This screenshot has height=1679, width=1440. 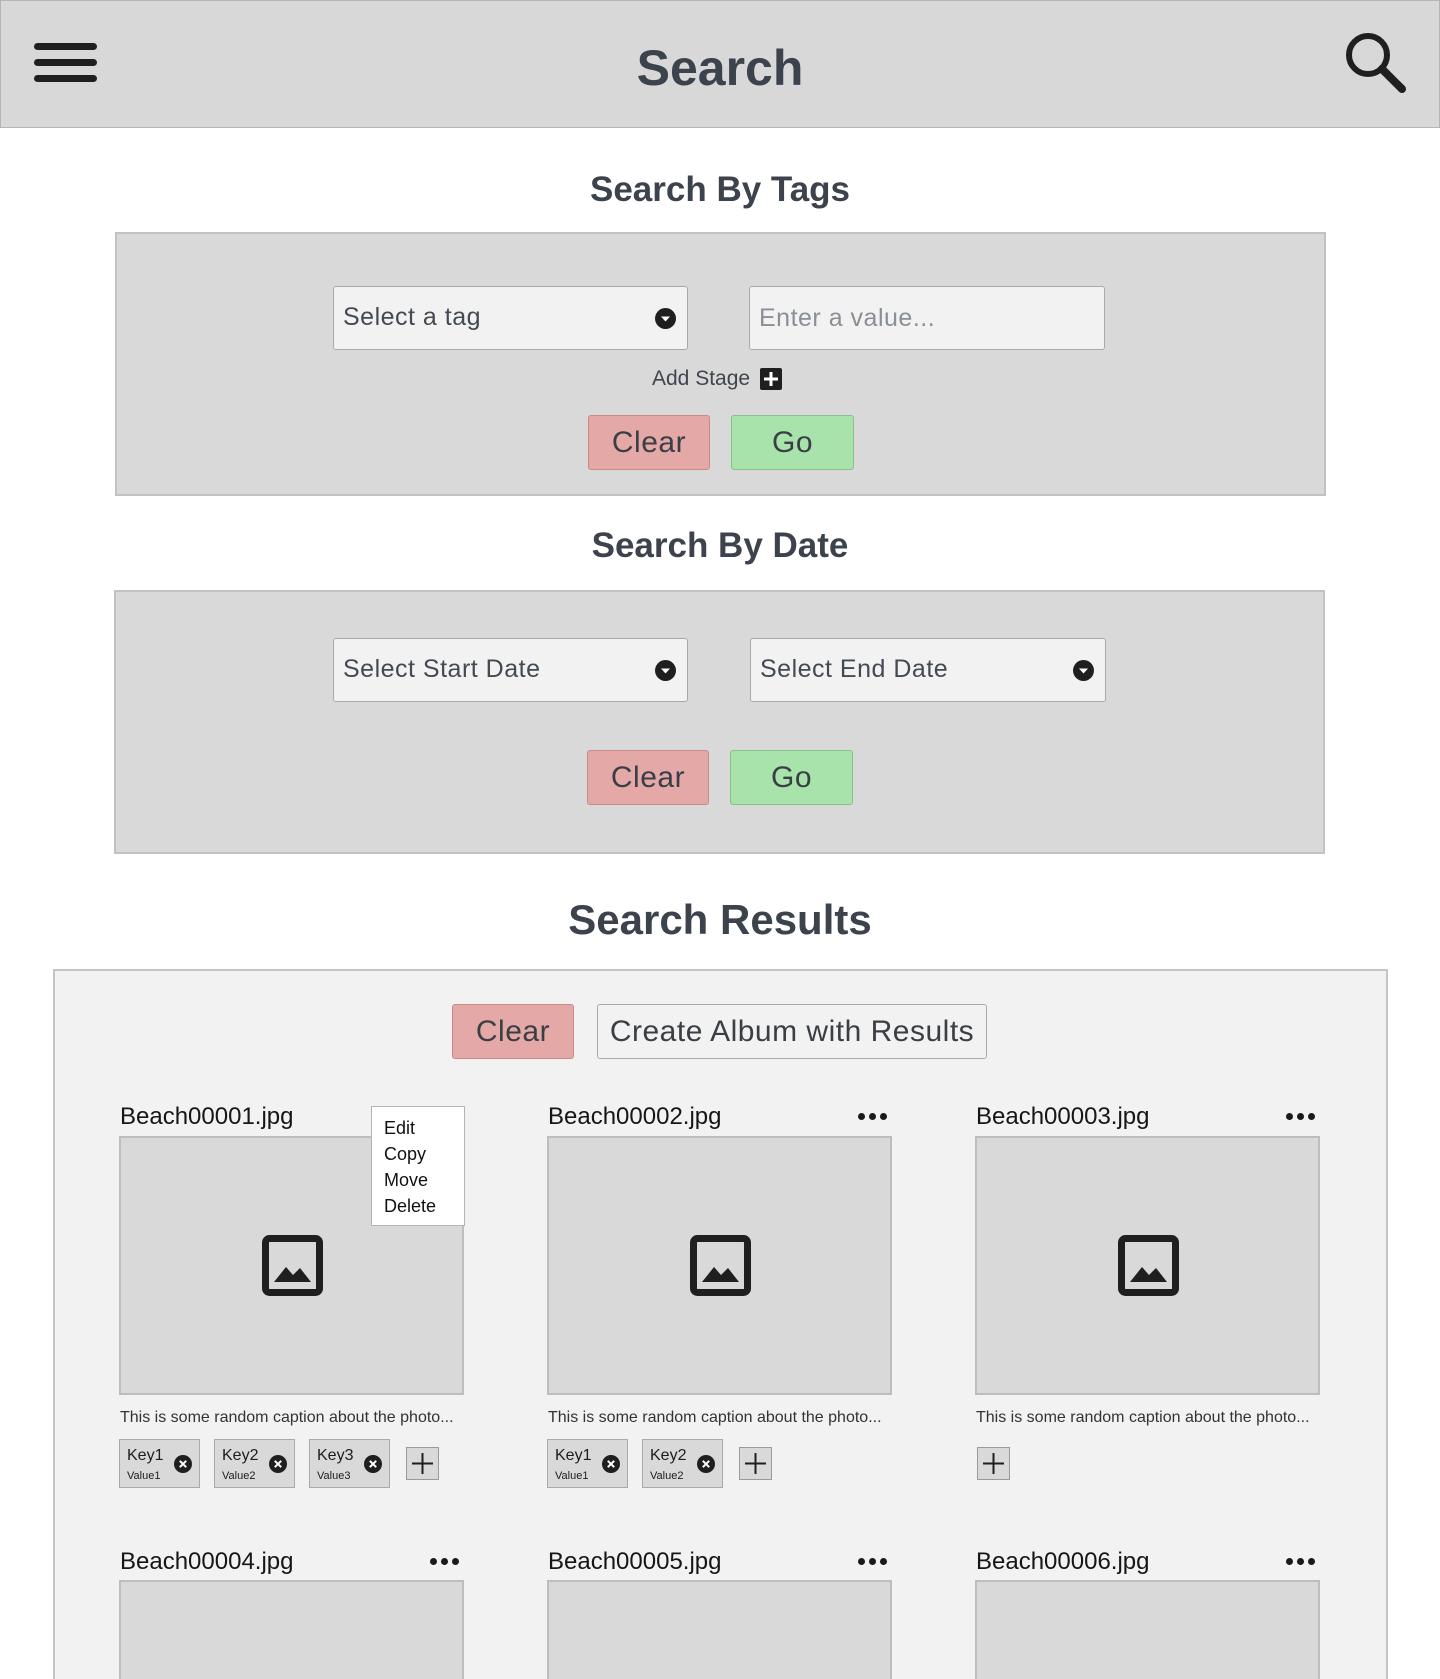 I want to click on search-results-heading: Search Results, so click(x=720, y=919).